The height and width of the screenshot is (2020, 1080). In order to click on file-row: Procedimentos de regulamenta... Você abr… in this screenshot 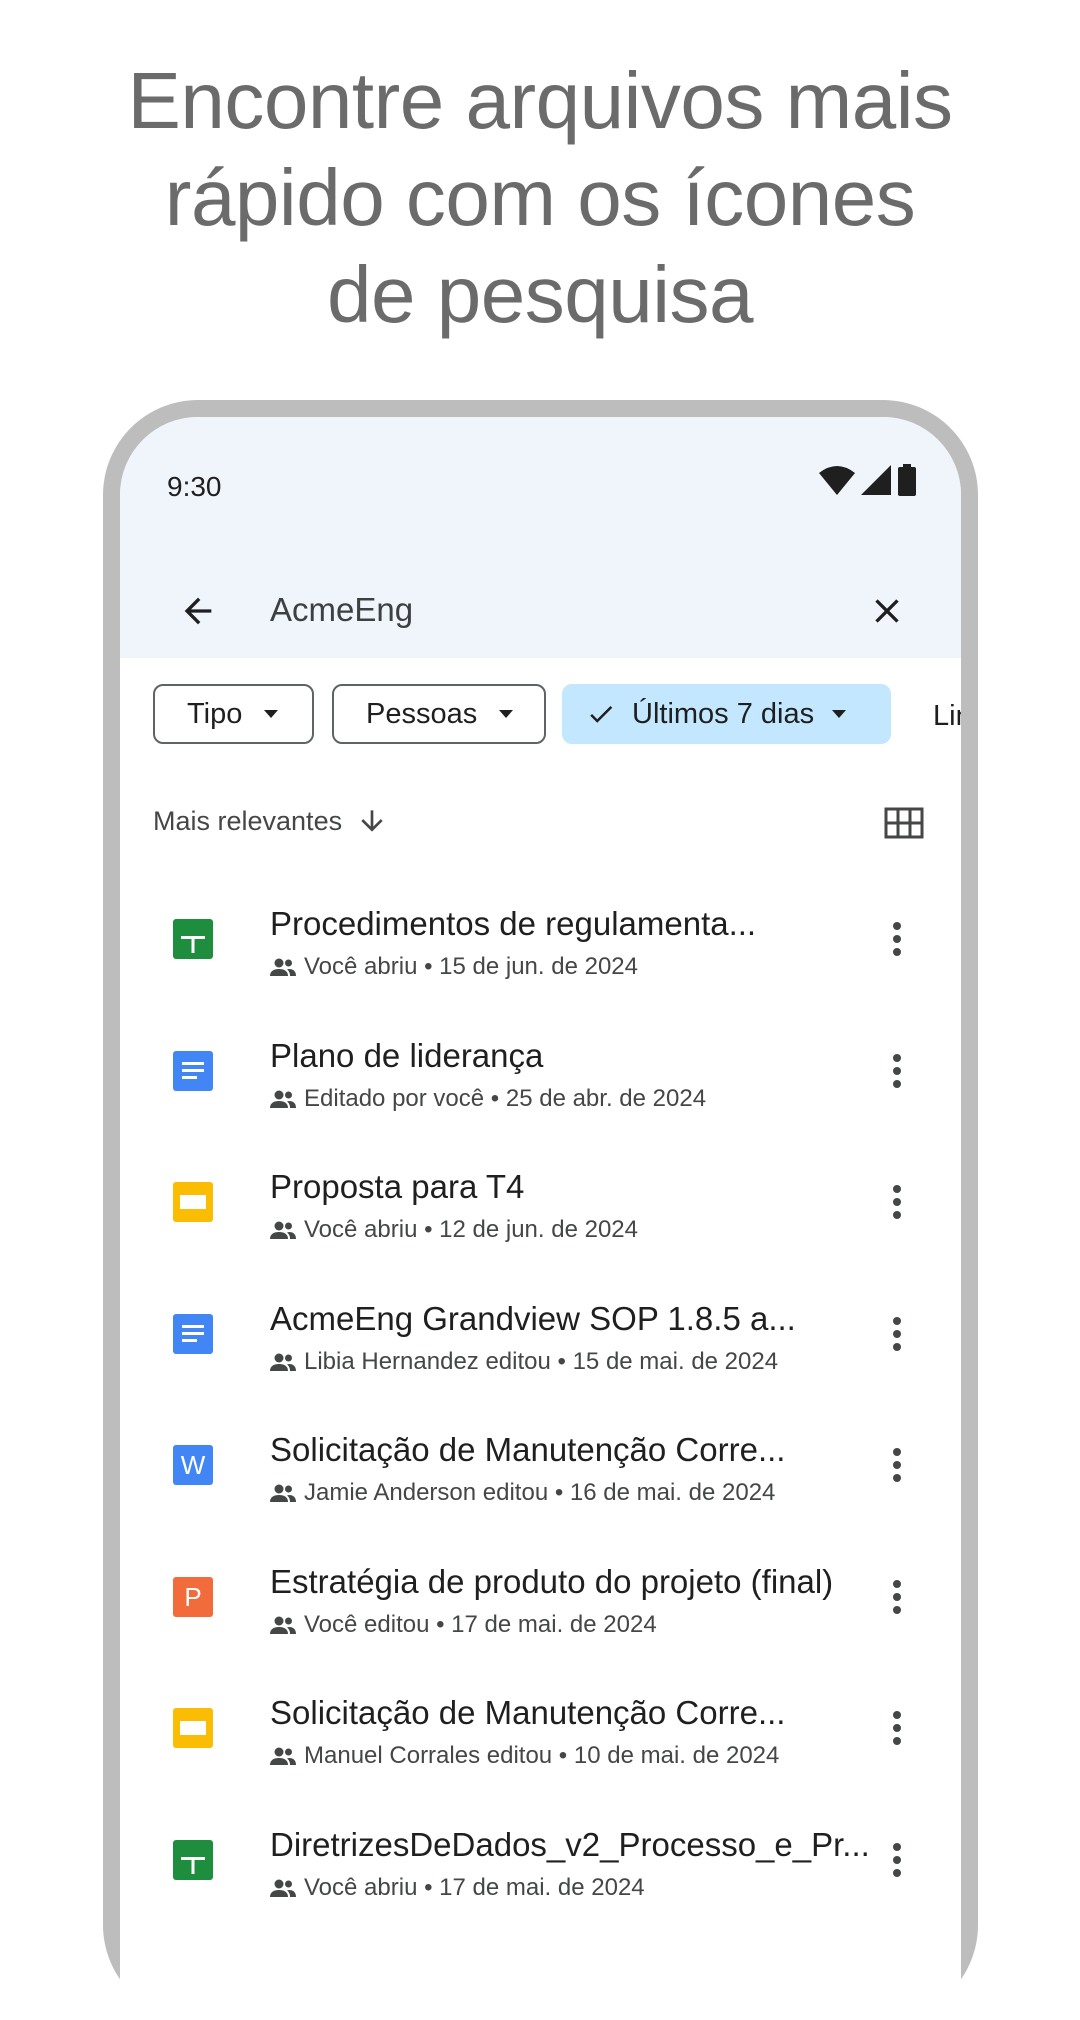, I will do `click(540, 951)`.